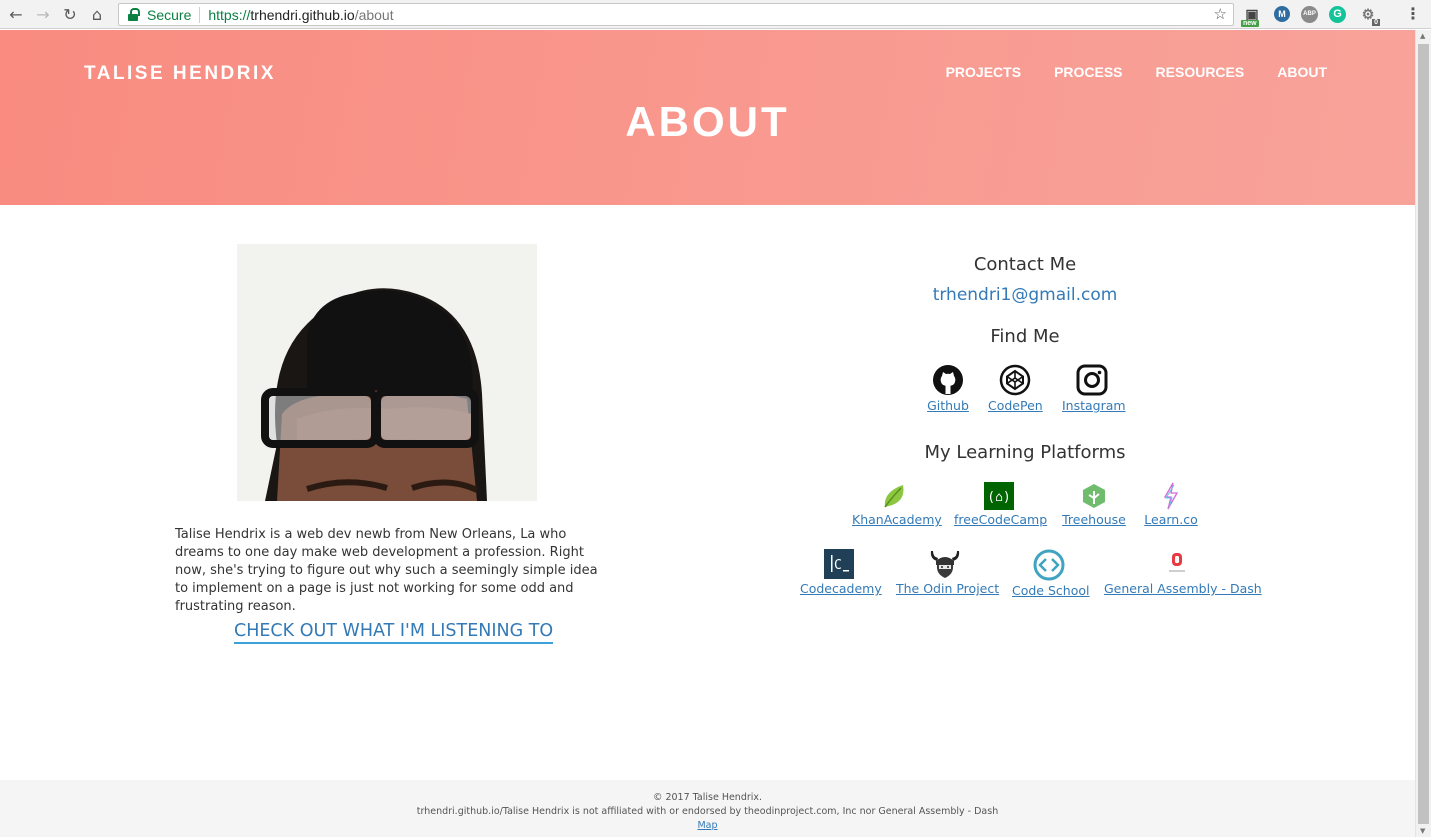 This screenshot has height=837, width=1431. What do you see at coordinates (1136, 72) in the screenshot?
I see `main-nav: PROJECTS PROCESS RESOURCES ABOUT` at bounding box center [1136, 72].